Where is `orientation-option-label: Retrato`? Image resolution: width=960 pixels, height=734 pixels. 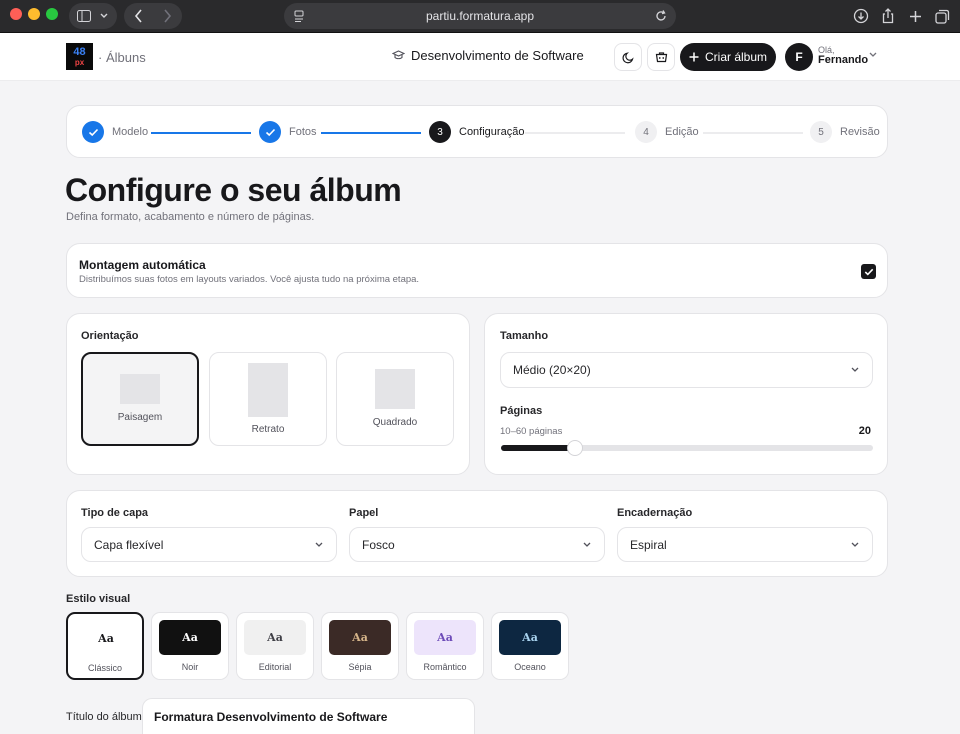
orientation-option-label: Retrato is located at coordinates (268, 429).